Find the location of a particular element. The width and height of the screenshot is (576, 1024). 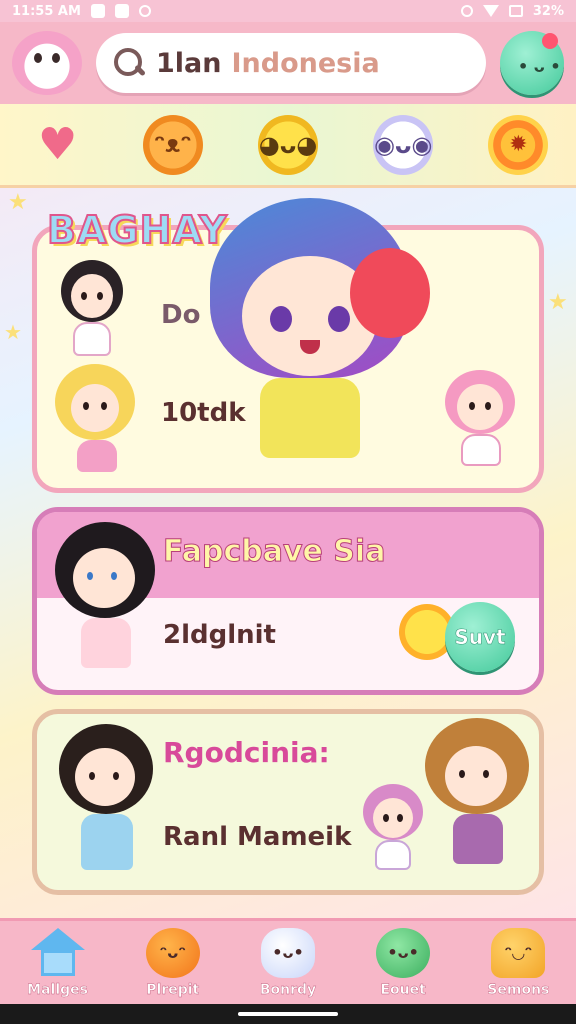

sun-icon: ✹ is located at coordinates (518, 144).